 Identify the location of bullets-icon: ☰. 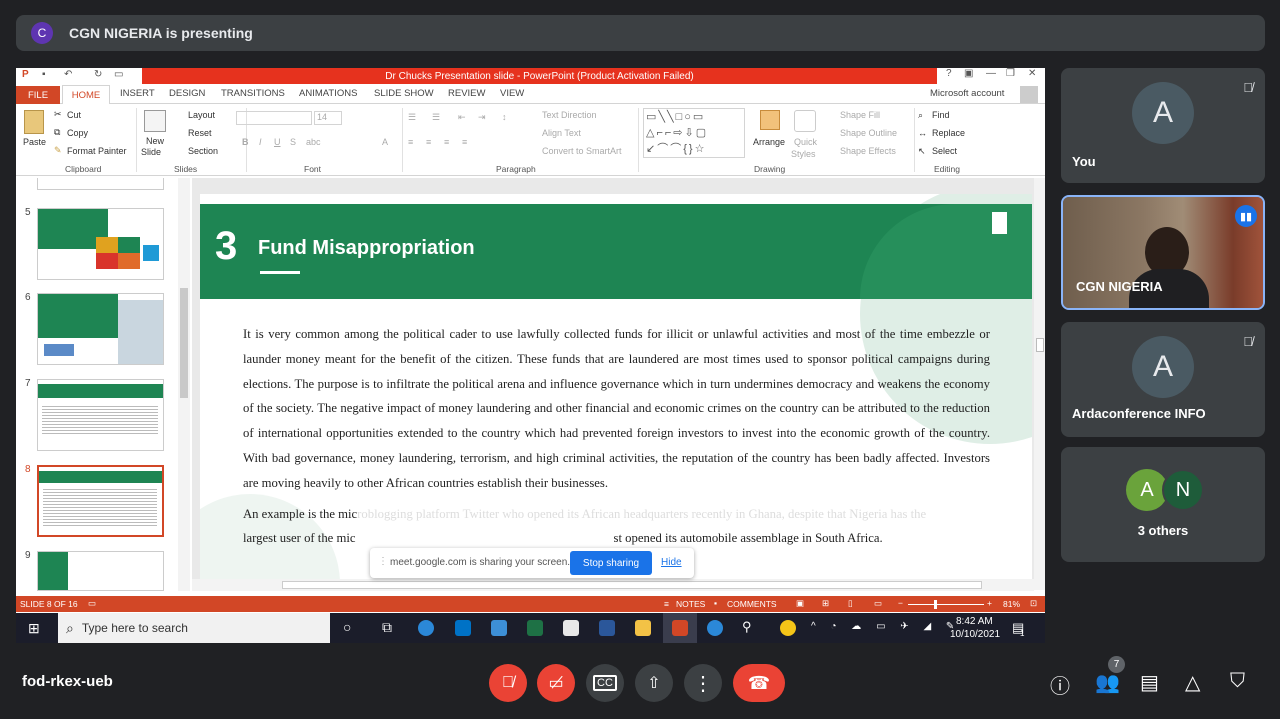
(412, 117).